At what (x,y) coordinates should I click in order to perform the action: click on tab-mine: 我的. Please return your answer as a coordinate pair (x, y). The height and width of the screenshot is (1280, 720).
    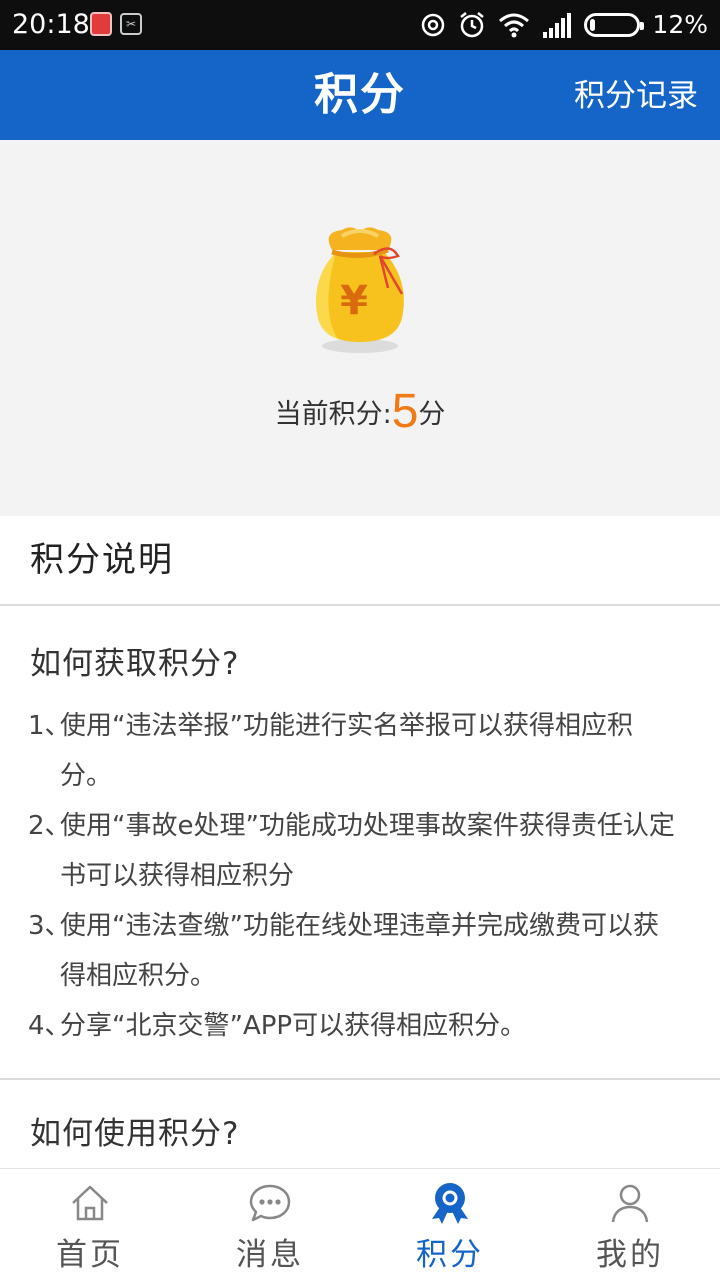
    Looking at the image, I should click on (630, 1224).